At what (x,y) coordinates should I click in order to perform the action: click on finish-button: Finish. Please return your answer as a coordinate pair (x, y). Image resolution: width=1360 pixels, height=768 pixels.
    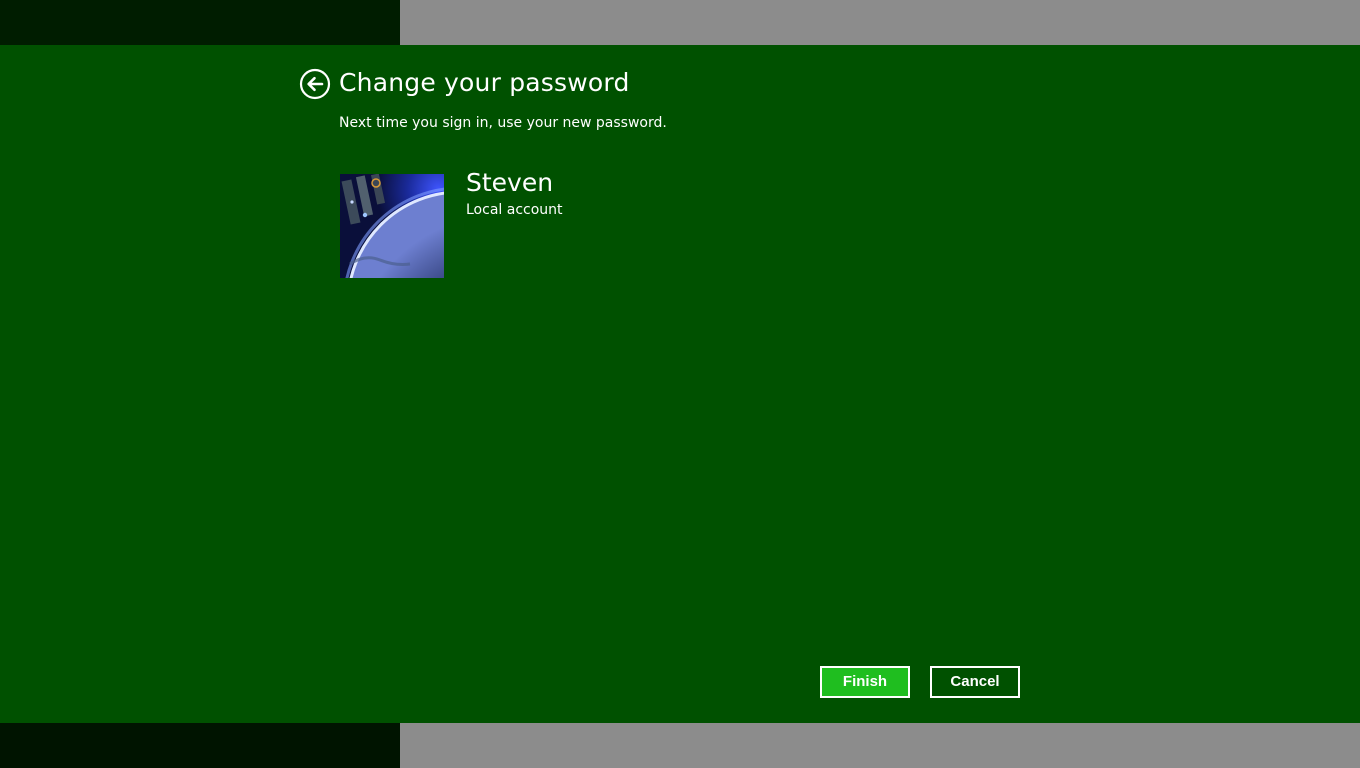
    Looking at the image, I should click on (865, 682).